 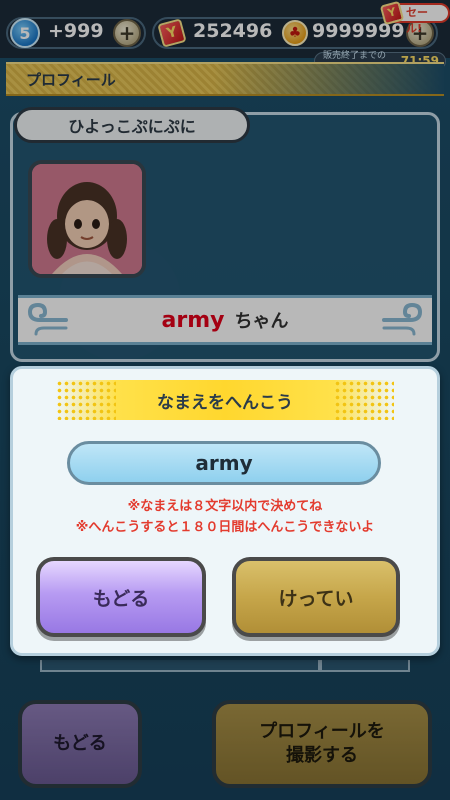 What do you see at coordinates (316, 597) in the screenshot?
I see `dialog-confirm-button: けってい` at bounding box center [316, 597].